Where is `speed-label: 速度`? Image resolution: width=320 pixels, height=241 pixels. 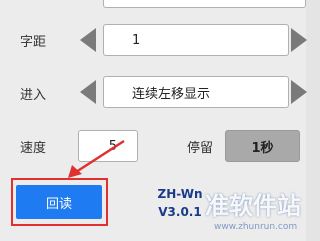 speed-label: 速度 is located at coordinates (33, 148).